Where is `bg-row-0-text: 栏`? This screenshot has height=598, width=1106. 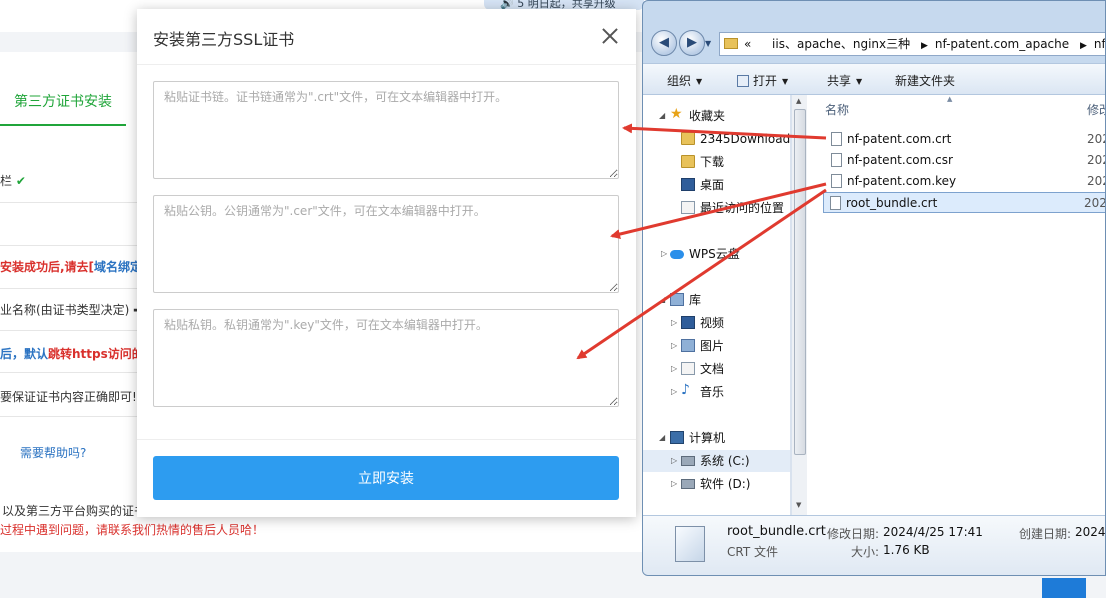 bg-row-0-text: 栏 is located at coordinates (6, 181).